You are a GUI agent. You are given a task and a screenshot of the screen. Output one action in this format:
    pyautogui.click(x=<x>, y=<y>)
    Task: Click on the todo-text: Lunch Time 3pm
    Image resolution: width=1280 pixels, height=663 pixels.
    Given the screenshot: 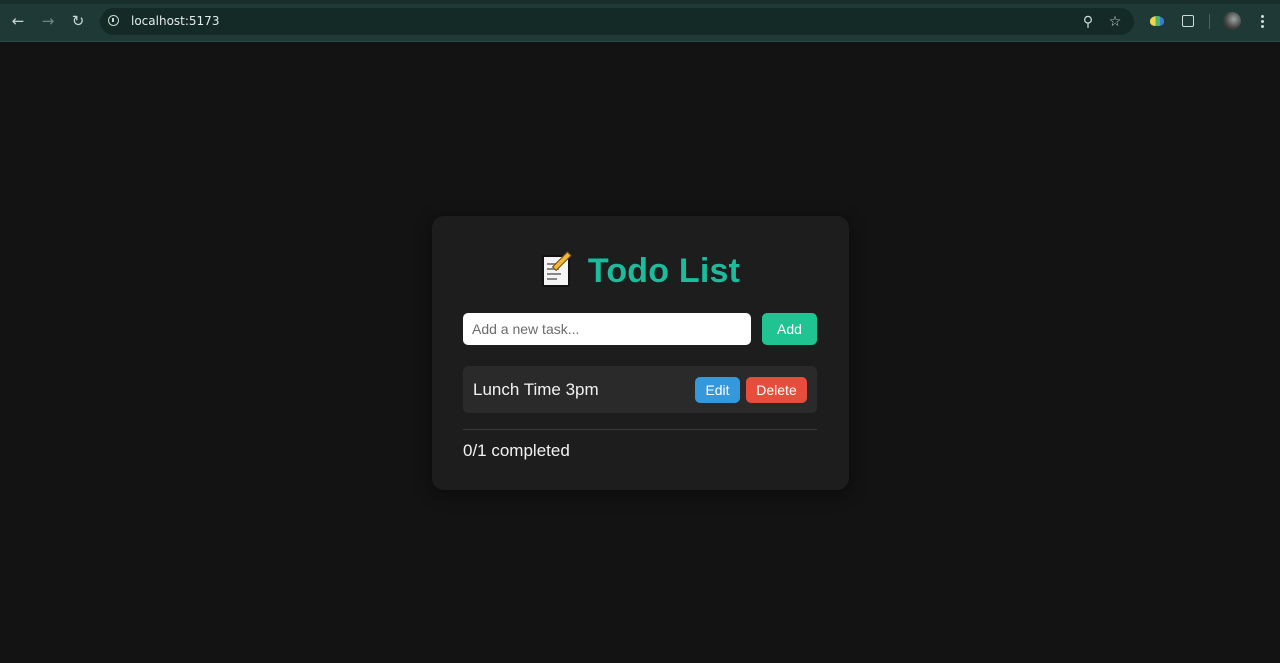 What is the action you would take?
    pyautogui.click(x=536, y=390)
    